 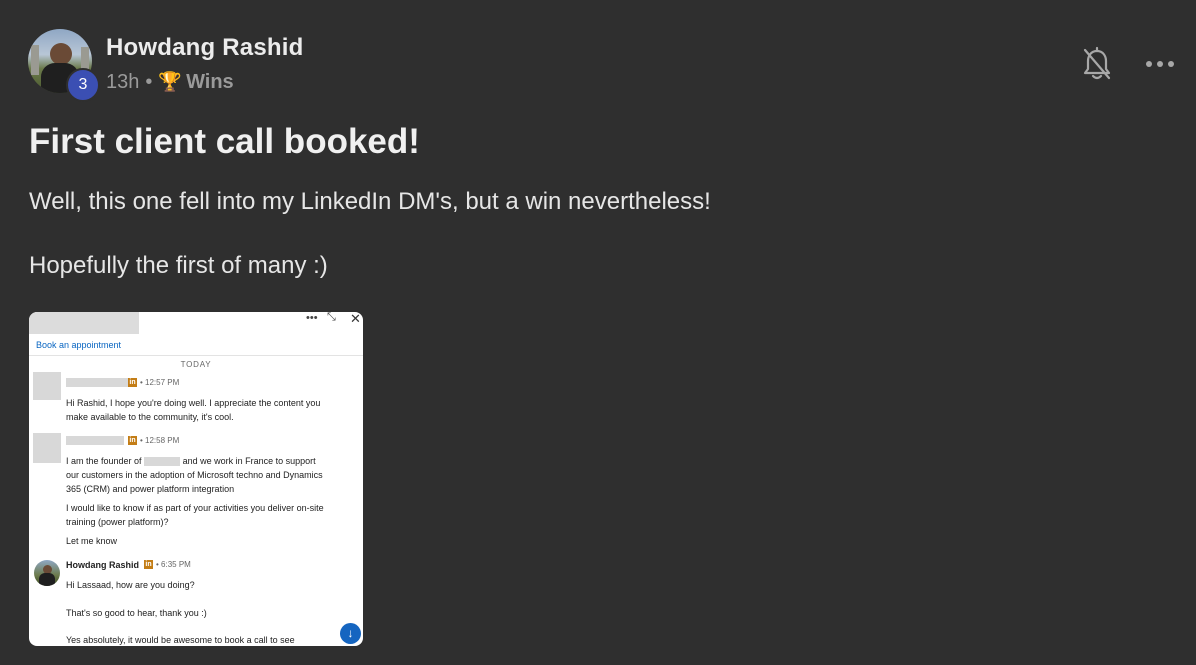 What do you see at coordinates (331, 317) in the screenshot?
I see `chat-collapse-icon: ⤡` at bounding box center [331, 317].